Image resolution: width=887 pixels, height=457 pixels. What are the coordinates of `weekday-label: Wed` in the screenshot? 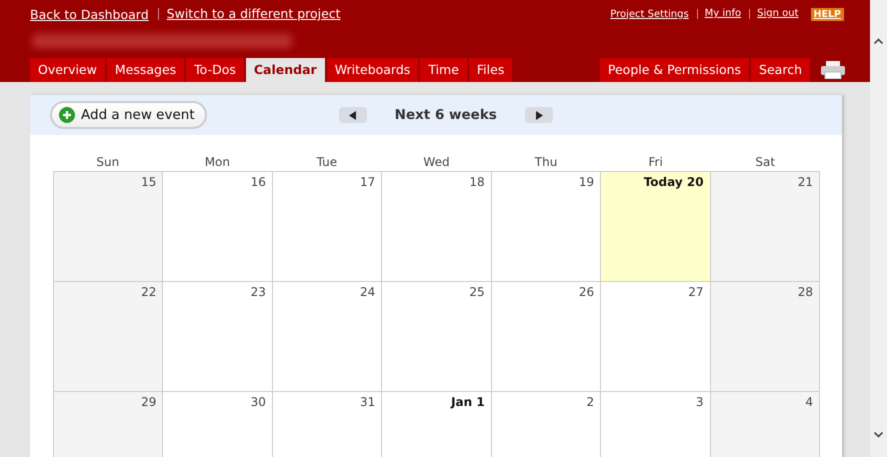 It's located at (436, 163).